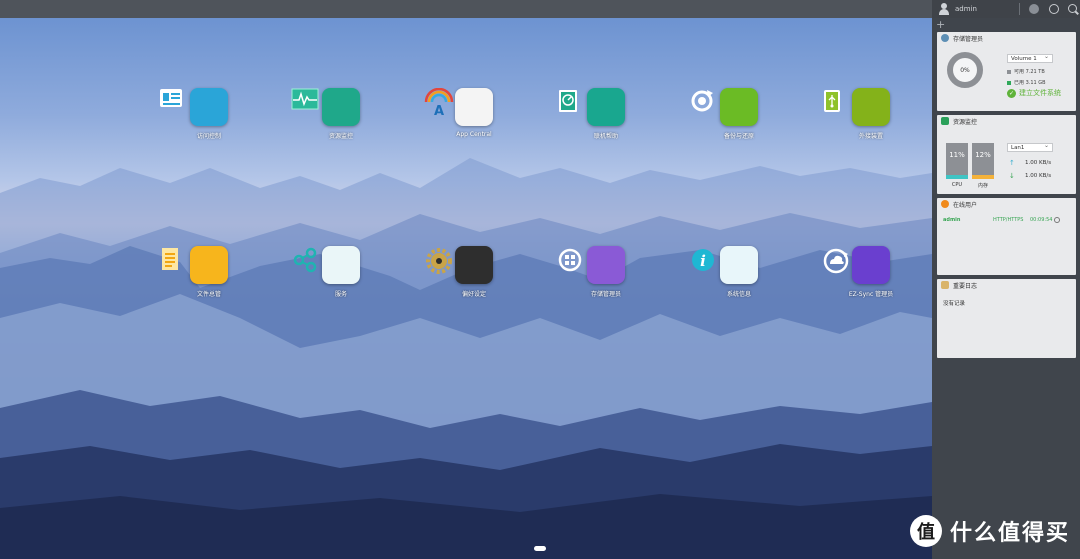 The height and width of the screenshot is (559, 1080). What do you see at coordinates (473, 294) in the screenshot?
I see `app-label: 偏好设定` at bounding box center [473, 294].